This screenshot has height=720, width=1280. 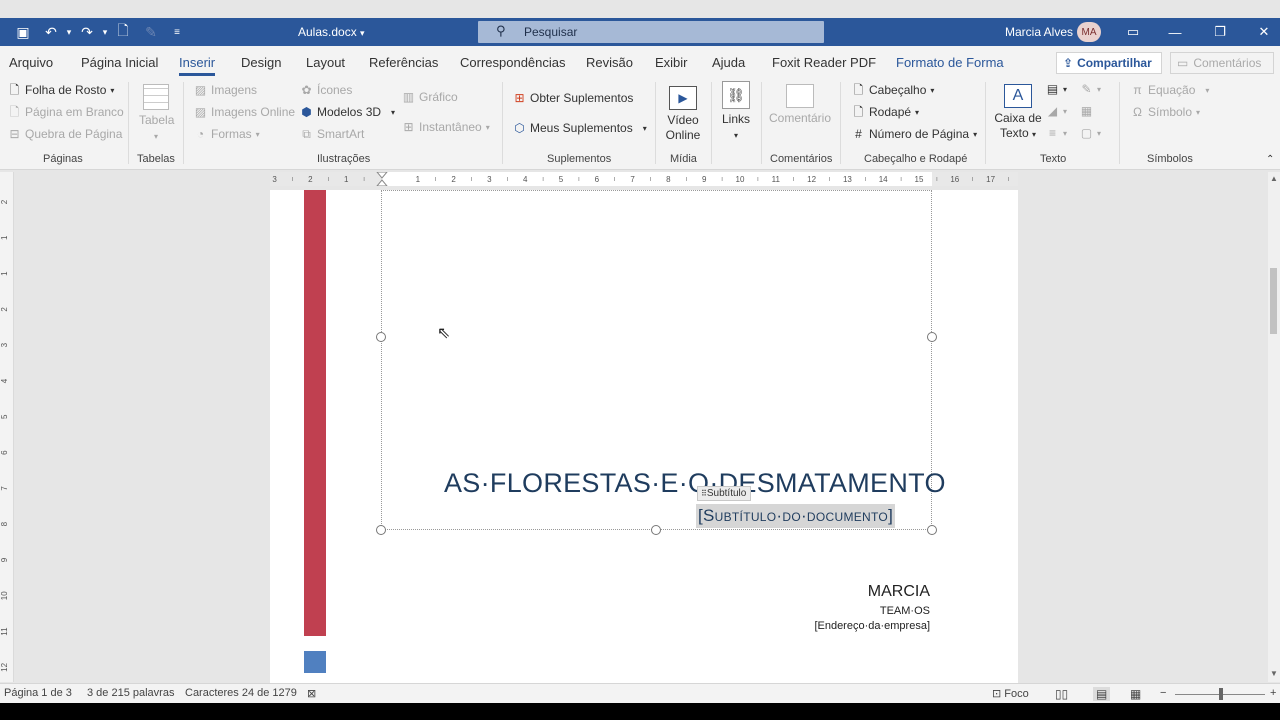 What do you see at coordinates (23, 32) in the screenshot?
I see `save-icon: ▣` at bounding box center [23, 32].